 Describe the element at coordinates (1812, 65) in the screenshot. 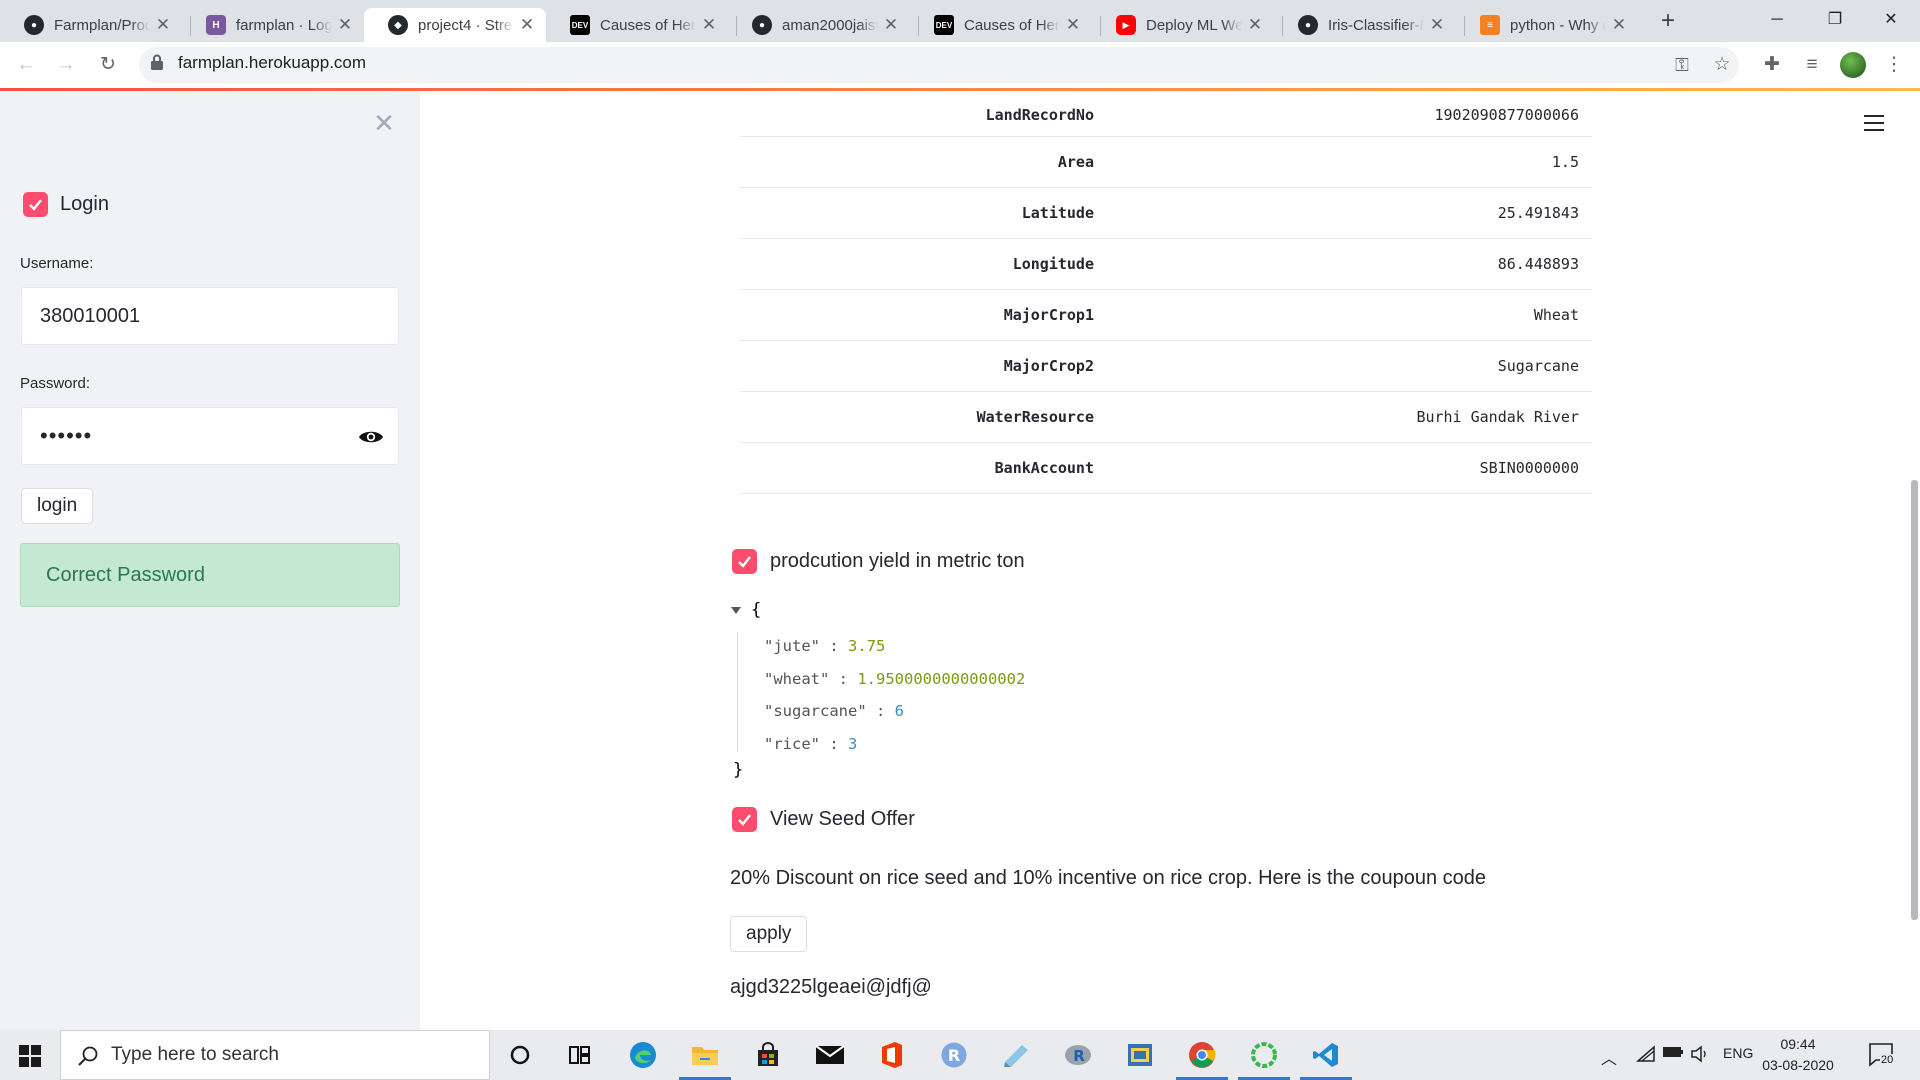

I see `media-control-icon: ≡` at that location.